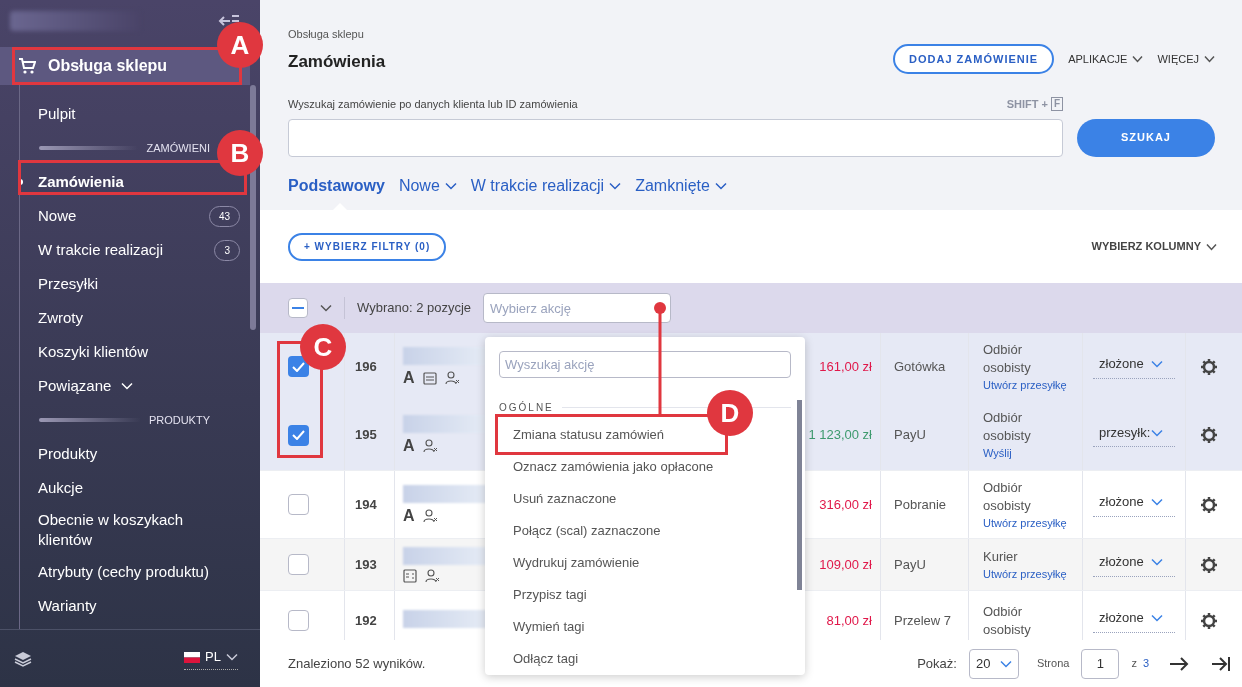 The image size is (1242, 687). Describe the element at coordinates (840, 435) in the screenshot. I see `order-amount: 1 123,00 zł` at that location.